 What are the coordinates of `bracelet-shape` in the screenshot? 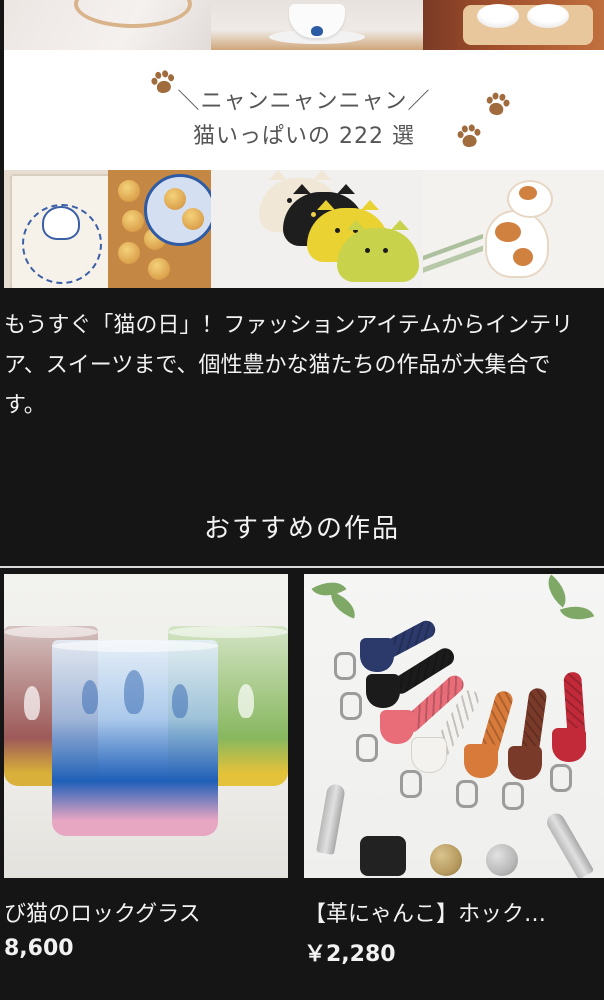 It's located at (133, 14).